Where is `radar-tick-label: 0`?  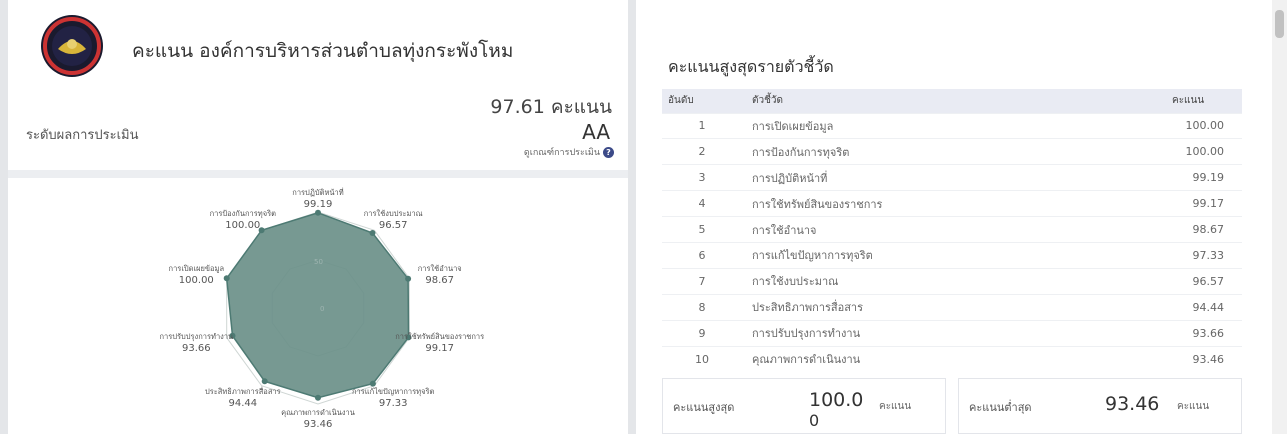 radar-tick-label: 0 is located at coordinates (322, 309).